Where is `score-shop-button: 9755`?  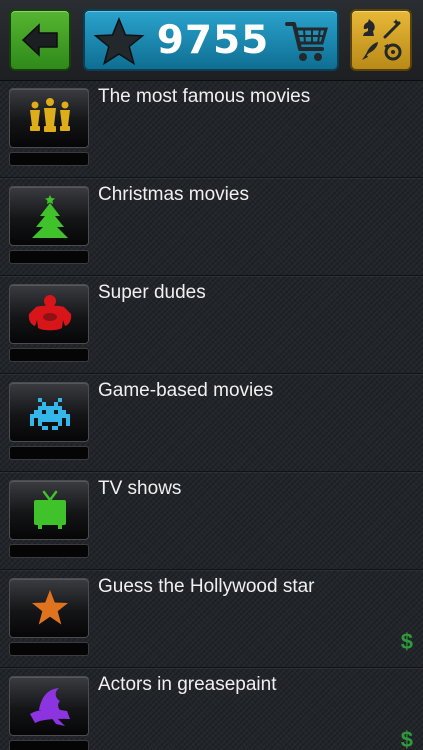
score-shop-button: 9755 is located at coordinates (211, 40).